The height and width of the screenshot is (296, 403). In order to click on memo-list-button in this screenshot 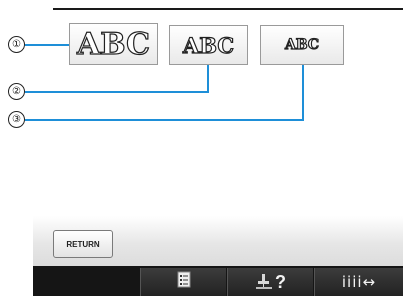, I will do `click(183, 282)`.